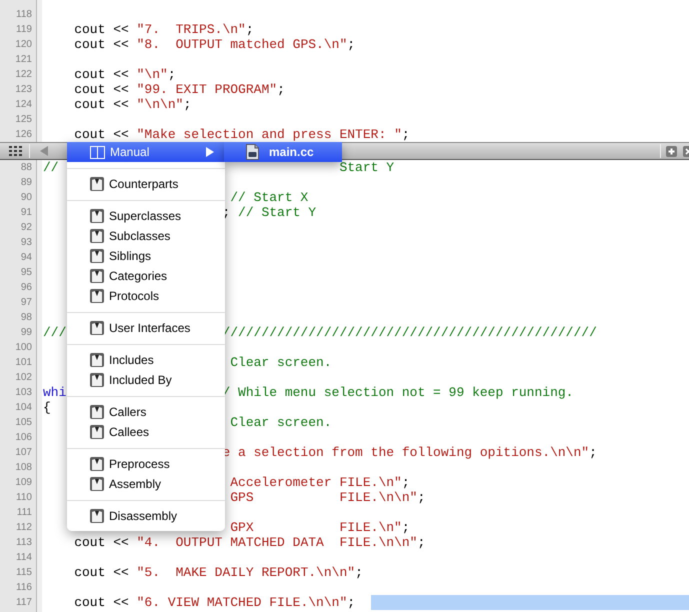  I want to click on menu-item: Protocols, so click(146, 296).